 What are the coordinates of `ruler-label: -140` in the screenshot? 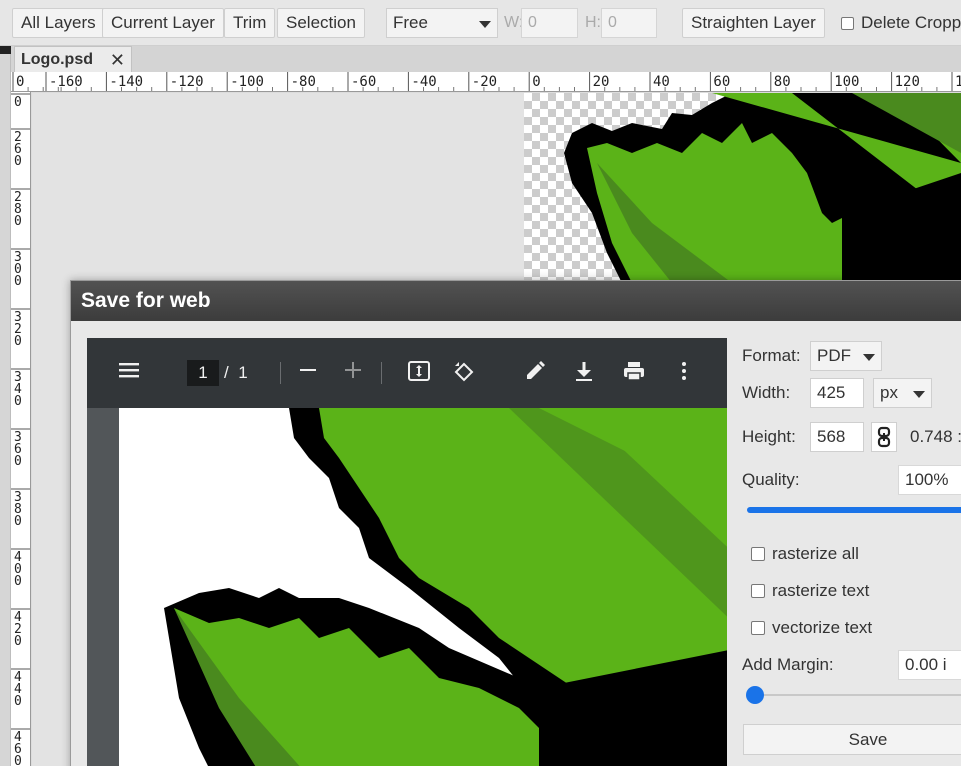 It's located at (126, 82).